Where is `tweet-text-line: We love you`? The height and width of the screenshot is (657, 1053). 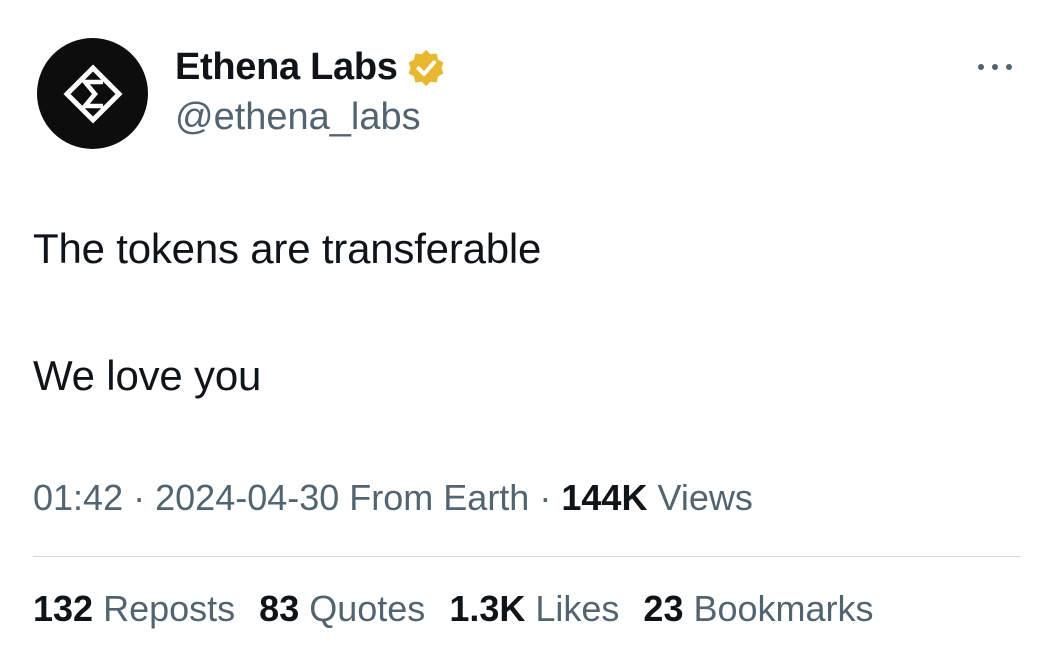 tweet-text-line: We love you is located at coordinates (147, 375).